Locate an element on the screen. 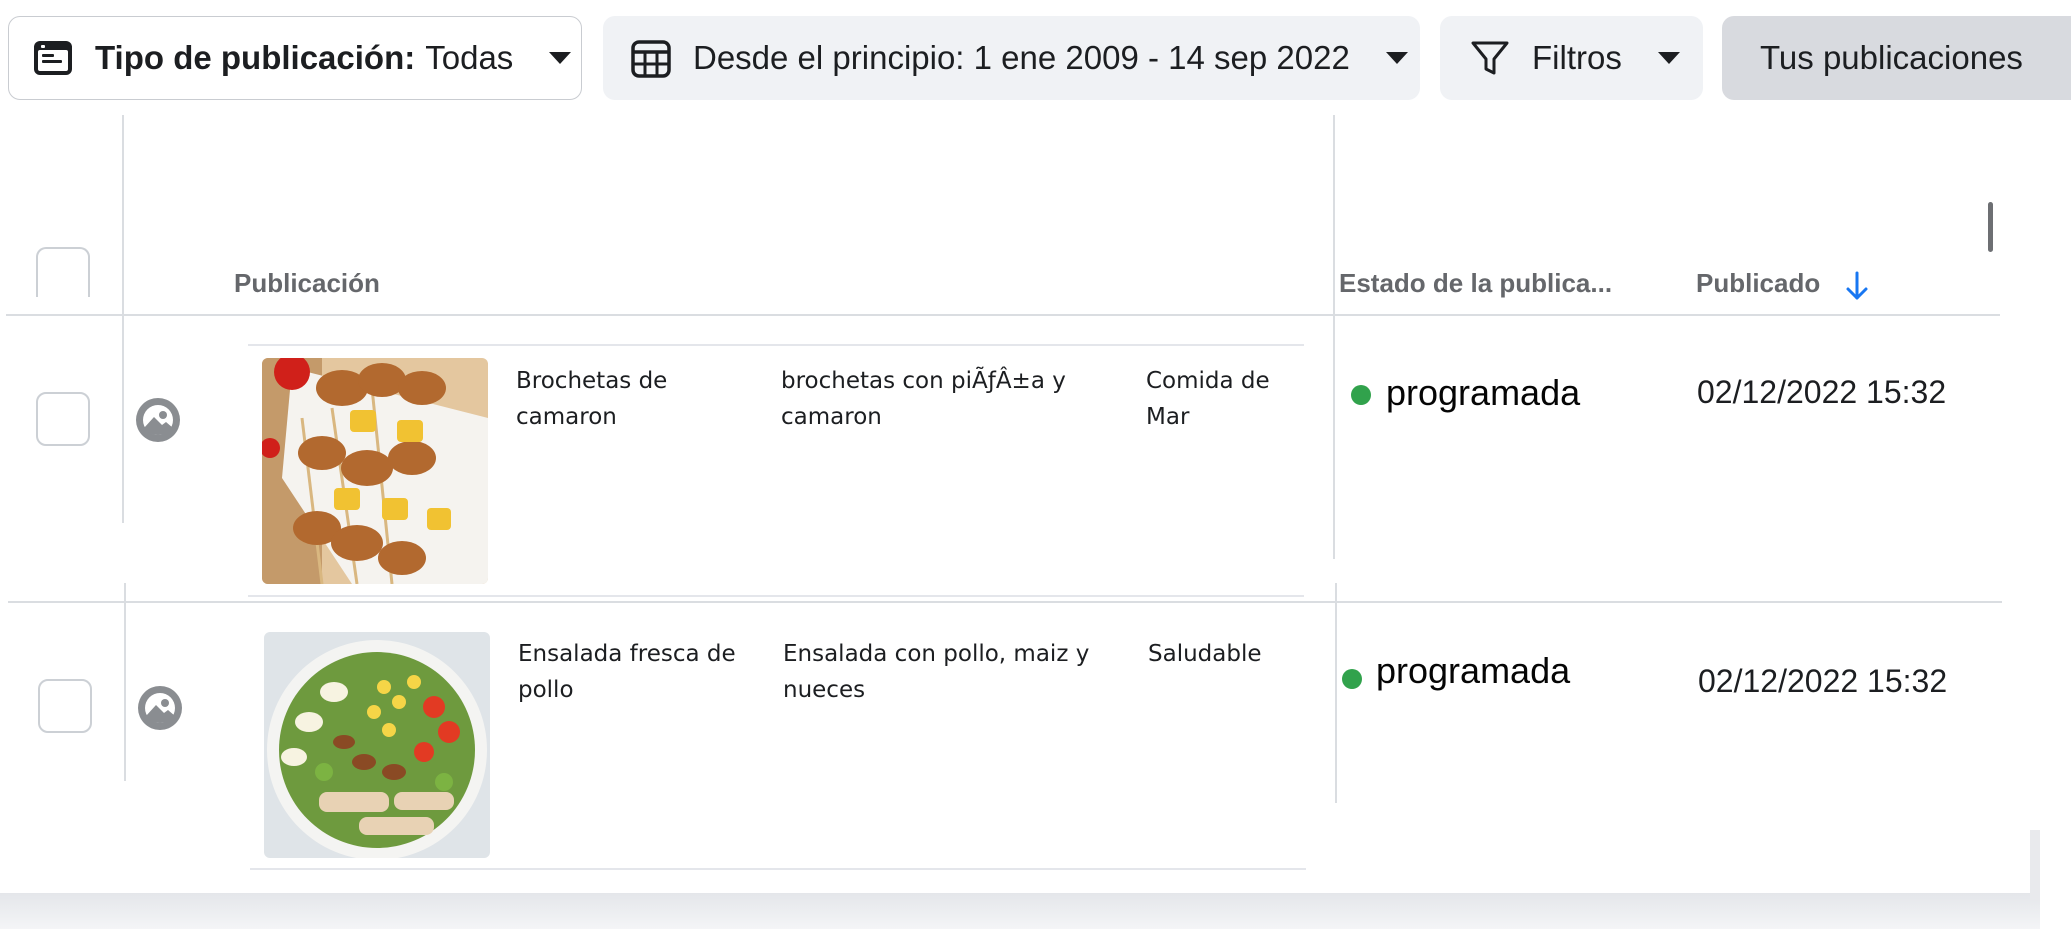 The image size is (2071, 929). your-posts-label: Tus publicaciones is located at coordinates (1891, 57).